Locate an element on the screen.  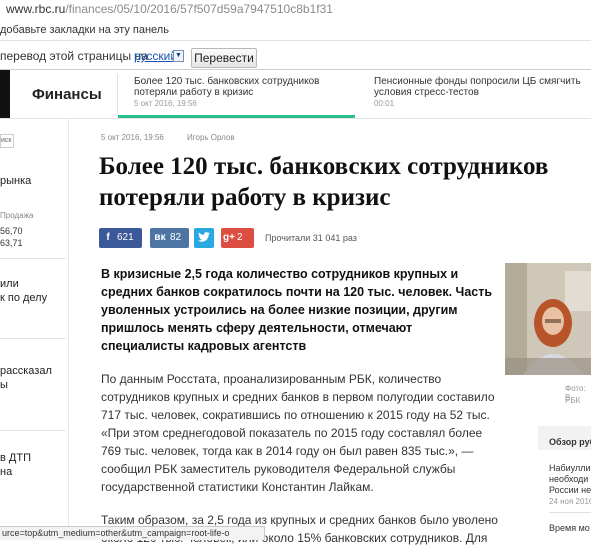
active-news-indicator is located at coordinates (236, 116).